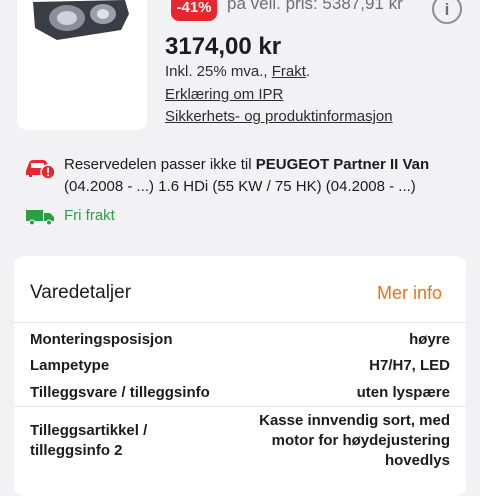 The height and width of the screenshot is (496, 480). Describe the element at coordinates (76, 450) in the screenshot. I see `detail-key-line: tilleggsinfo 2` at that location.